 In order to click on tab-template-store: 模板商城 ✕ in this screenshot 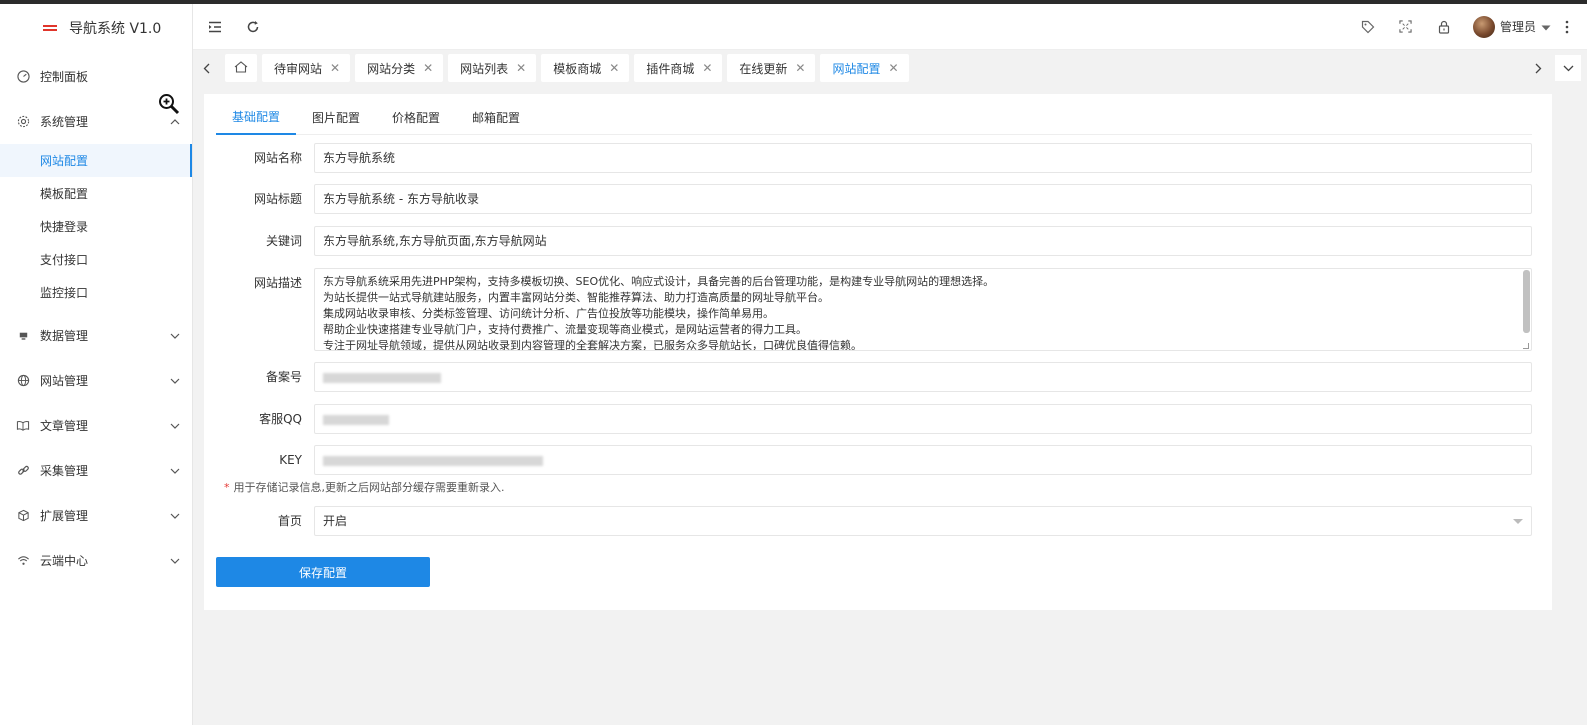, I will do `click(585, 68)`.